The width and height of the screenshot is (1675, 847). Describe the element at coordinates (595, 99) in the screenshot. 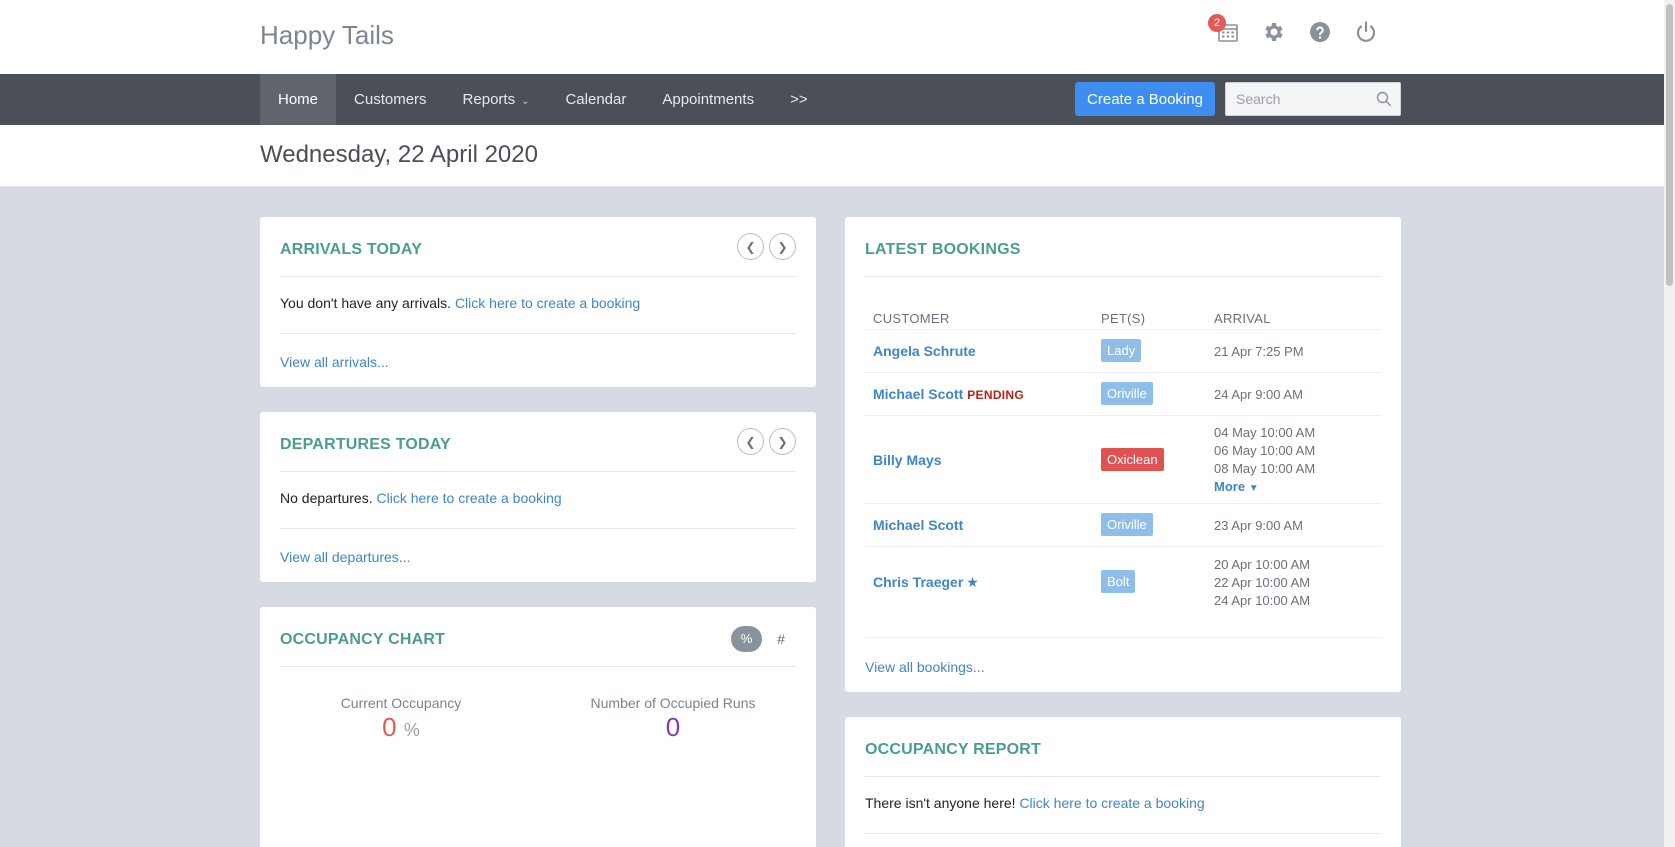

I see `nav-calendar: Calendar` at that location.